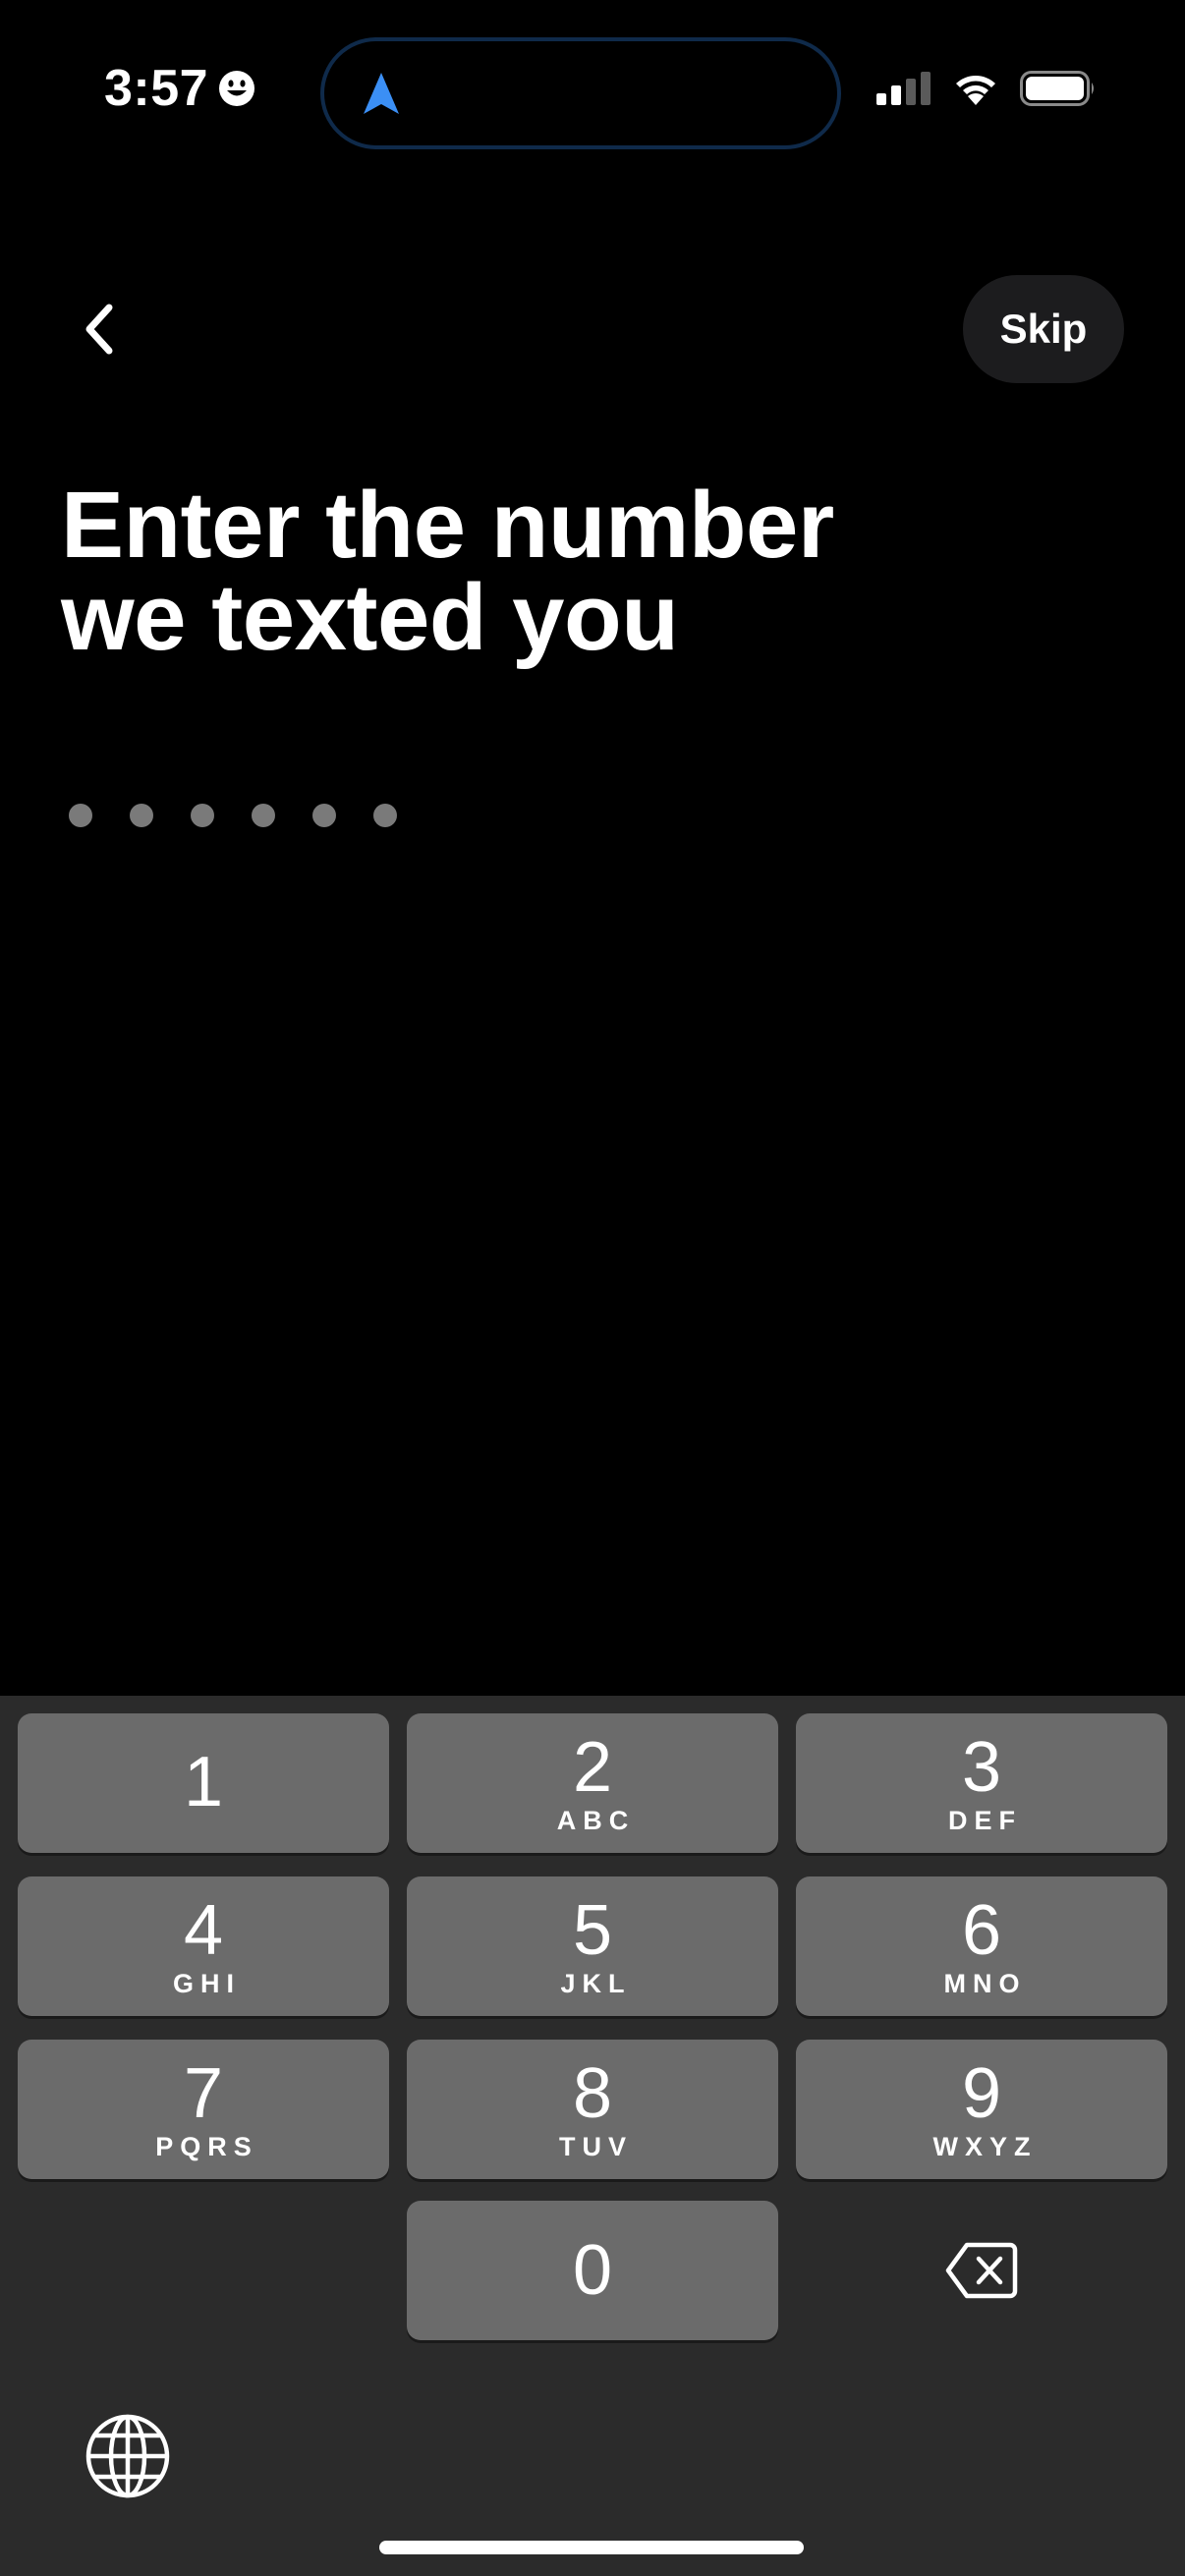  I want to click on keyboard-language-button, so click(128, 2456).